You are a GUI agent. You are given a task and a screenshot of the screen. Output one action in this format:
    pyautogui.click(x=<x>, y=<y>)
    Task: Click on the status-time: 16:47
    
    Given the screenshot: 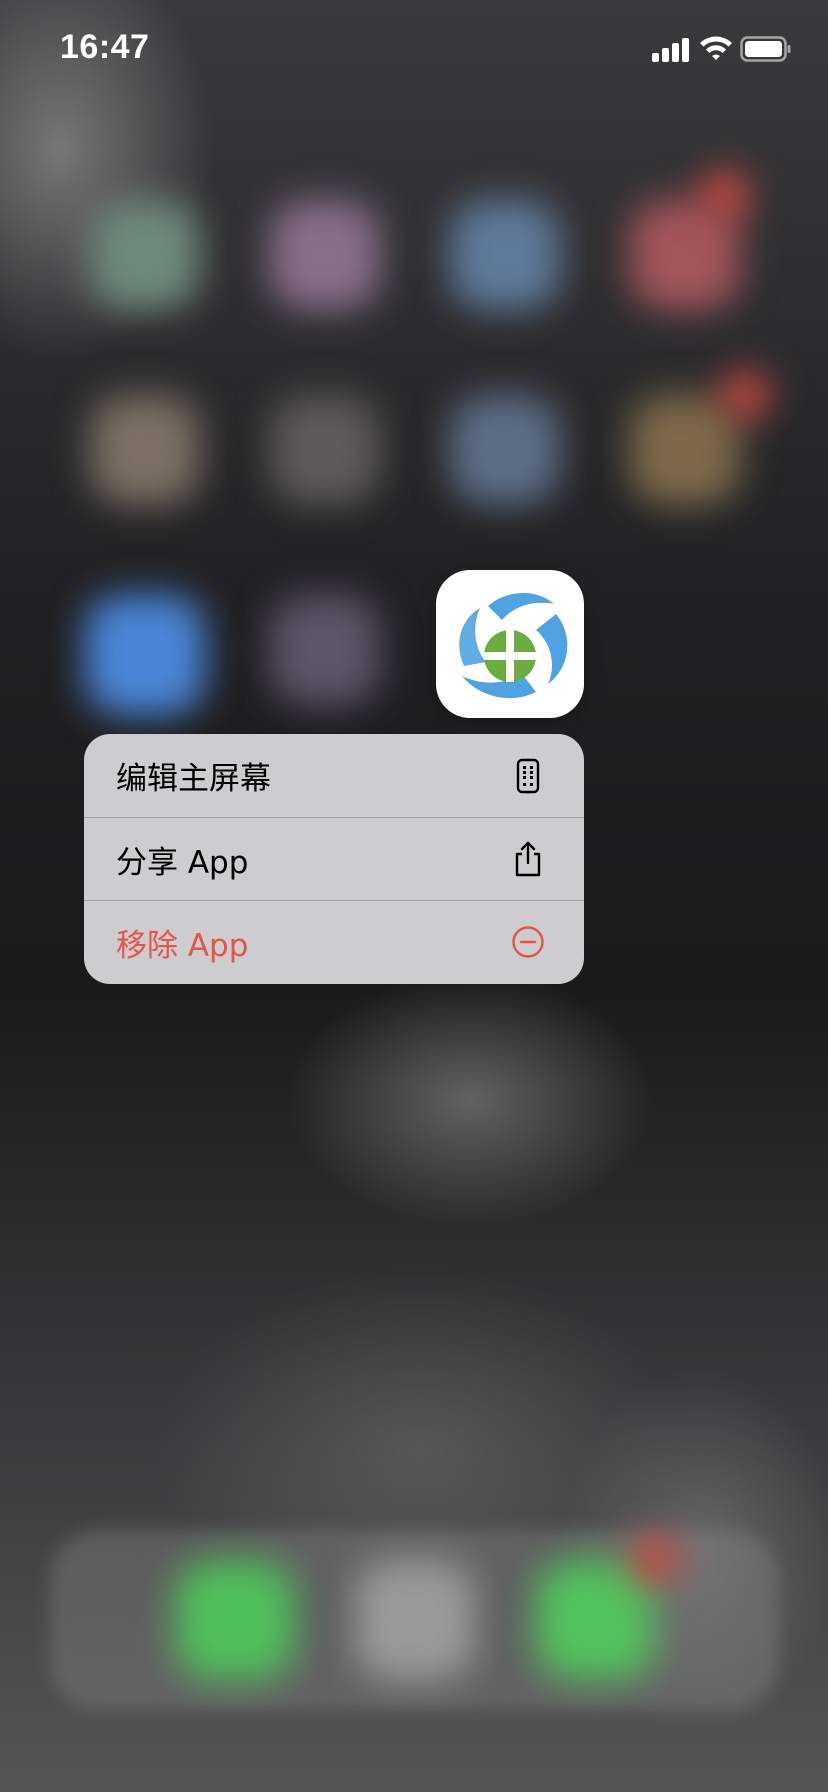 What is the action you would take?
    pyautogui.click(x=105, y=47)
    